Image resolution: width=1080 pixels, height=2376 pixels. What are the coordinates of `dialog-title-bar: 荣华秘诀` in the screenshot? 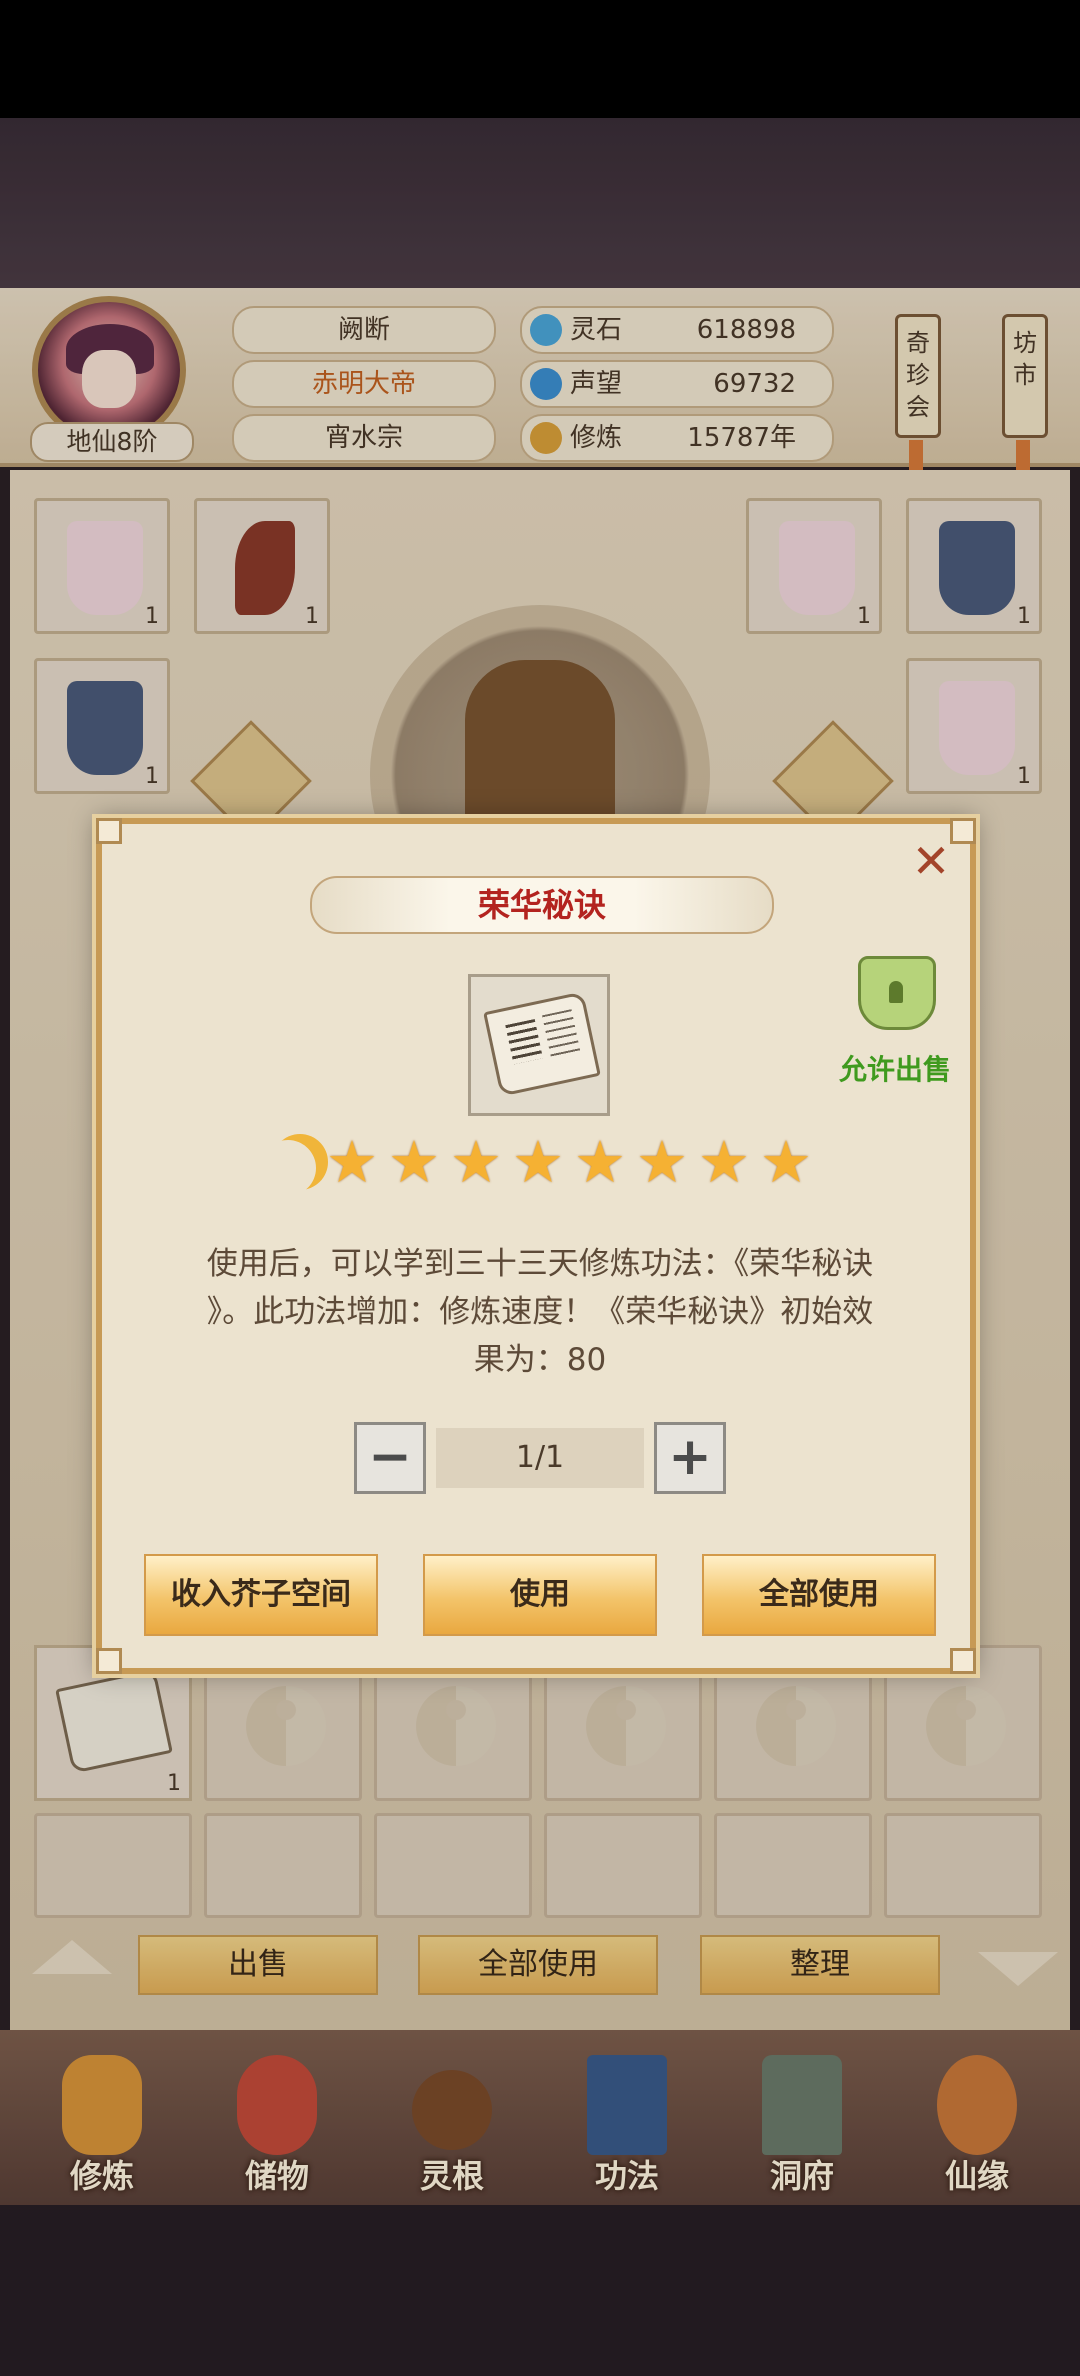 It's located at (542, 905).